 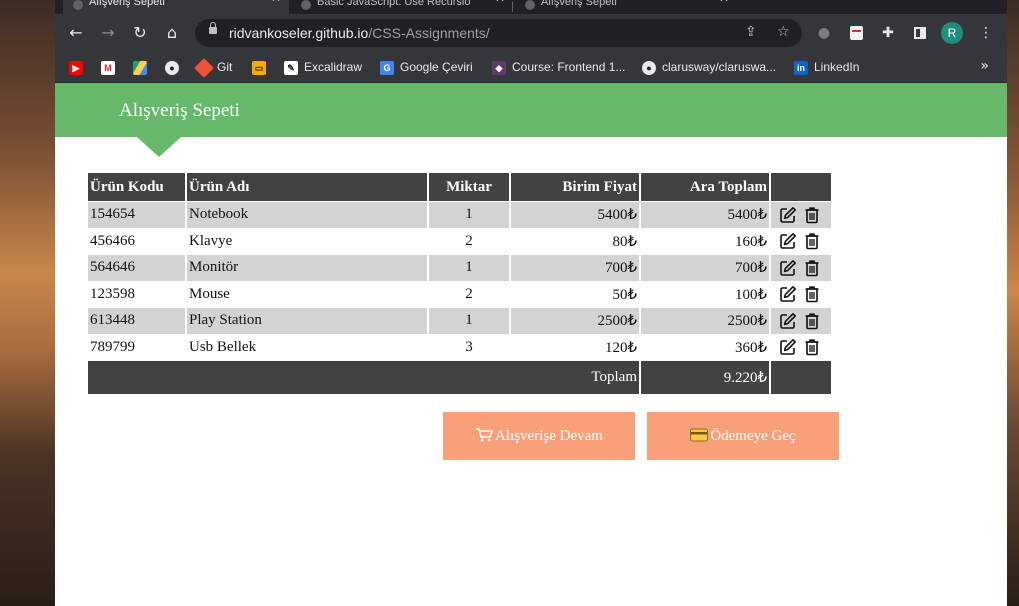 I want to click on youtube-icon: ▶, so click(x=76, y=67).